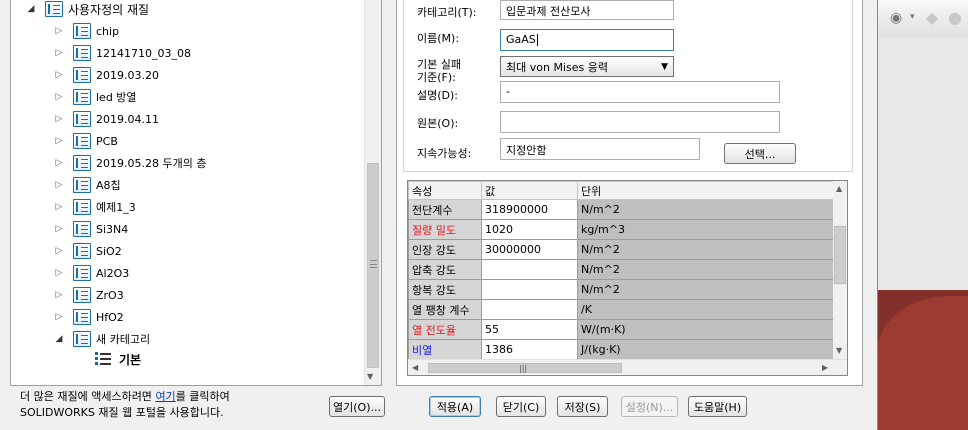 This screenshot has width=968, height=430. I want to click on failure-criterion-label-line2: 기준(F):, so click(436, 77).